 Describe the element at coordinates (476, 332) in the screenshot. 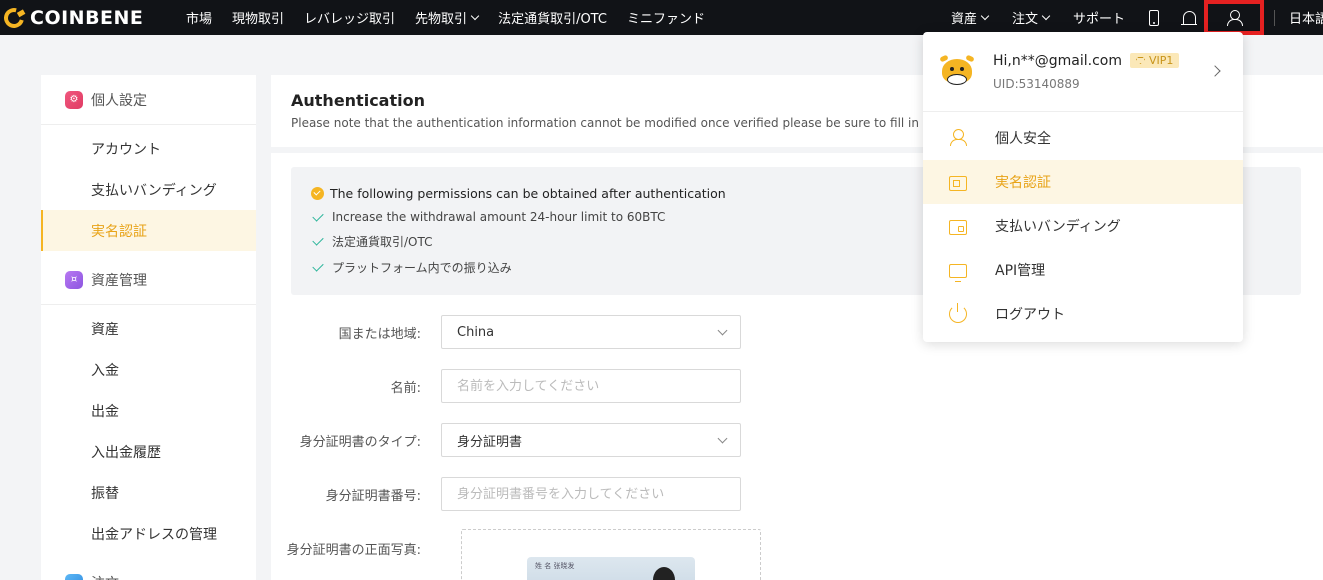

I see `country-value: China` at that location.